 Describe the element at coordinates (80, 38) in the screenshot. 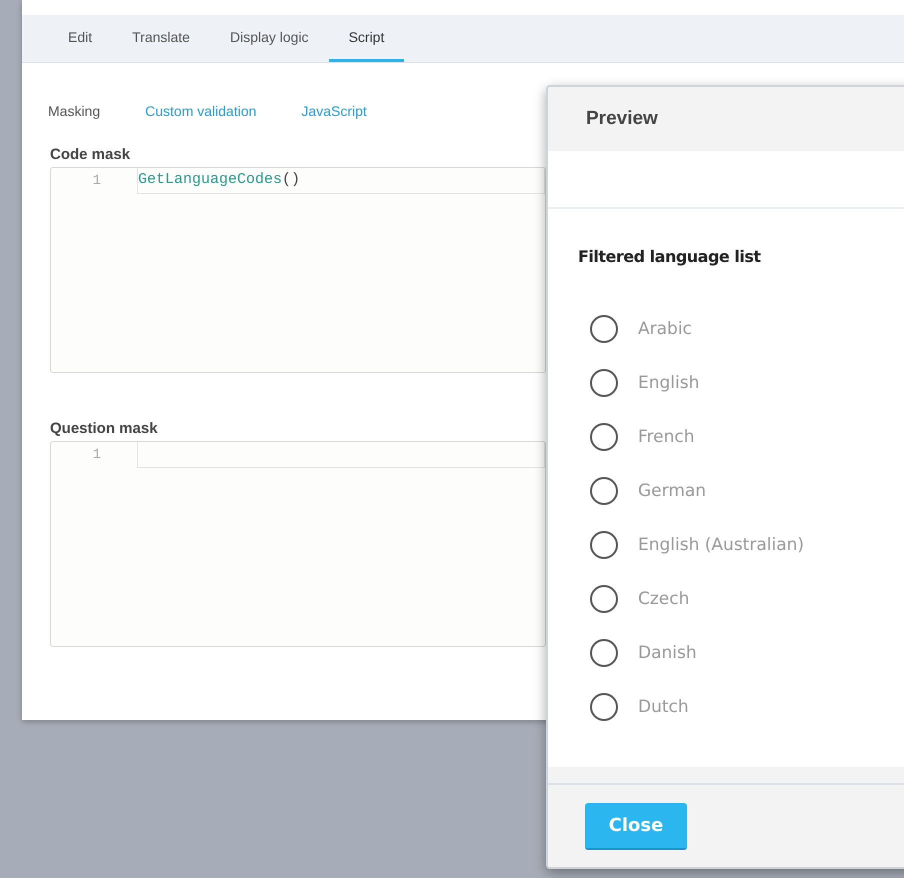

I see `tab: Edit` at that location.